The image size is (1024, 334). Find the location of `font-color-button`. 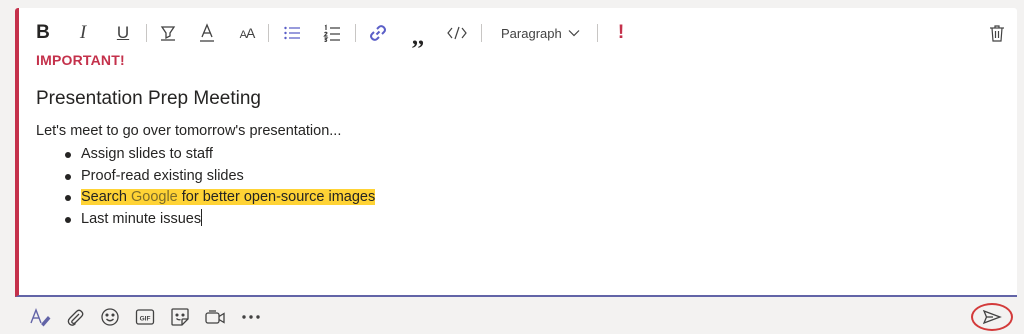

font-color-button is located at coordinates (207, 33).